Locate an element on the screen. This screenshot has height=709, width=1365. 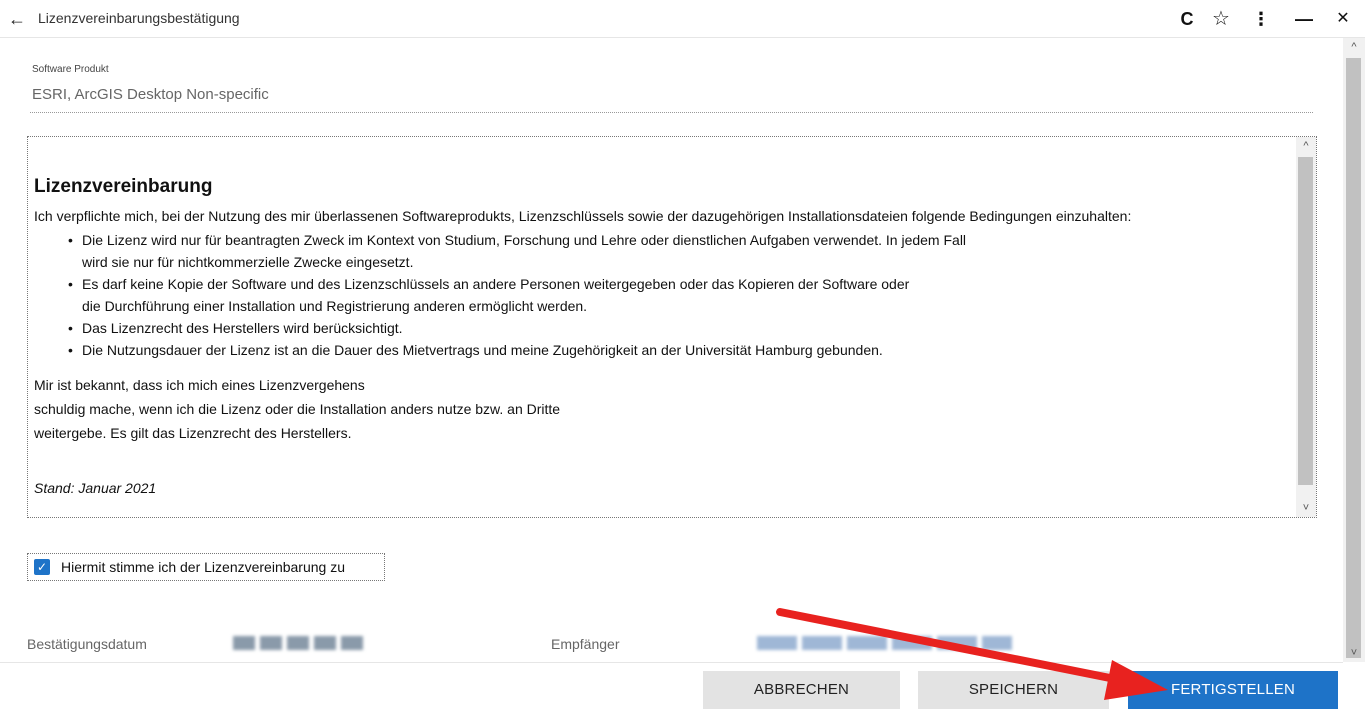
finish-button: FERTIGSTELLEN is located at coordinates (1233, 690).